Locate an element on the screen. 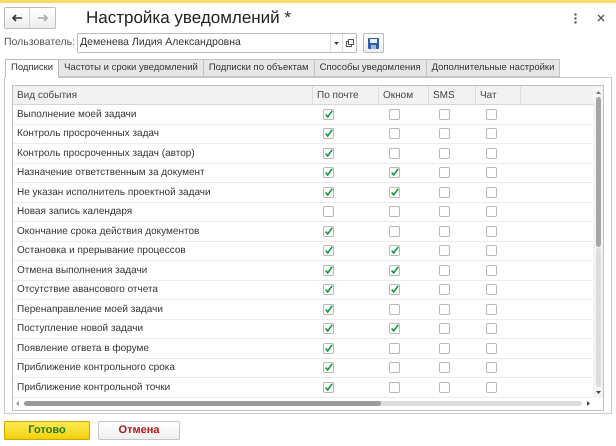 The width and height of the screenshot is (616, 446). table-cell-text: Поступление новой задачи is located at coordinates (80, 329).